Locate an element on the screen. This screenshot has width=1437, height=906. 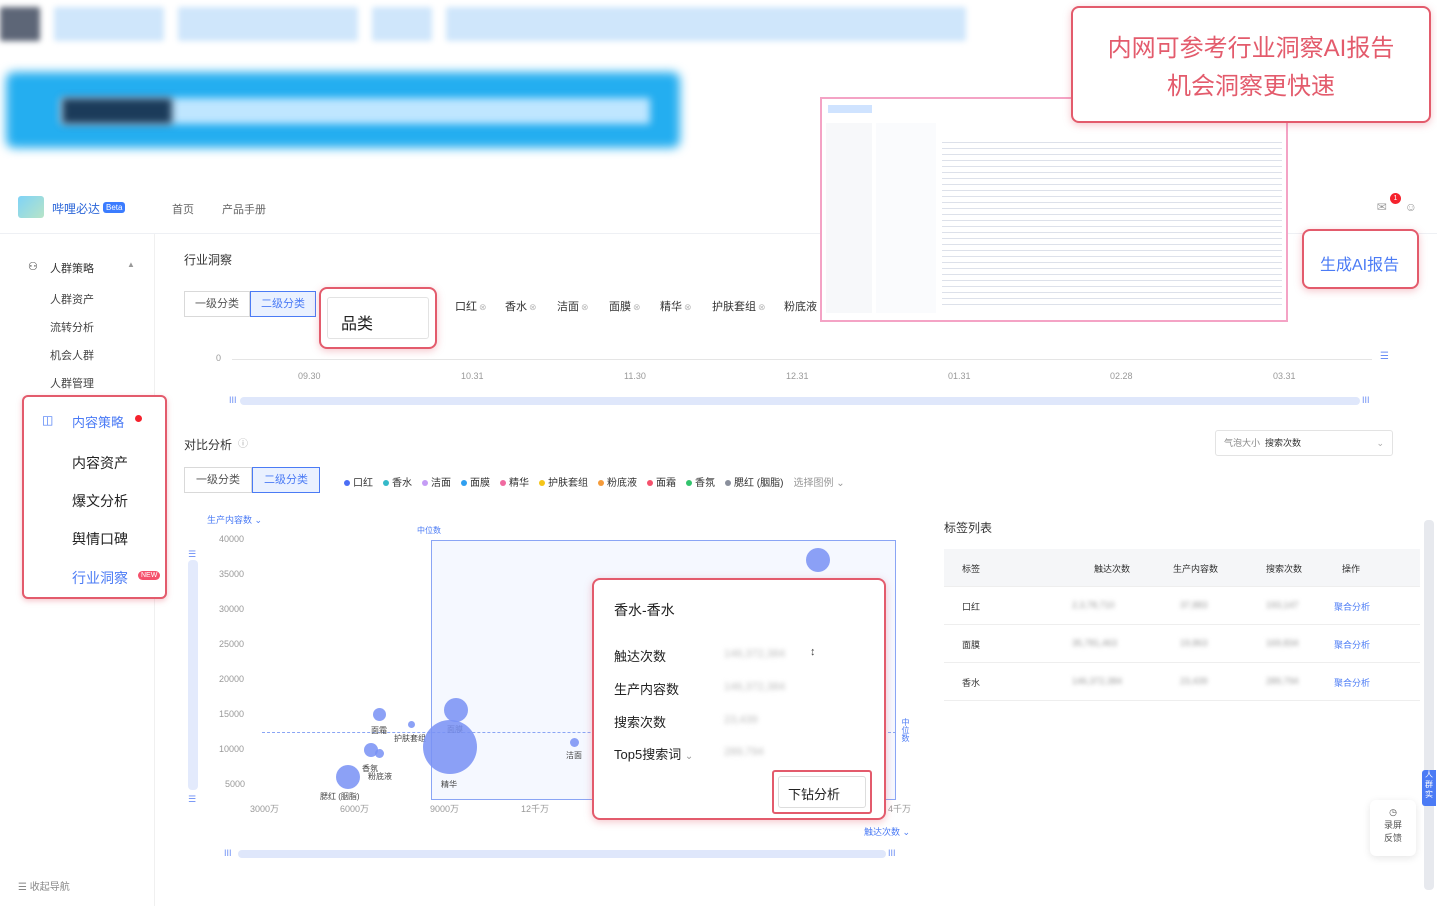
sidebar-item-people-assets: 人群资产 is located at coordinates (72, 299).